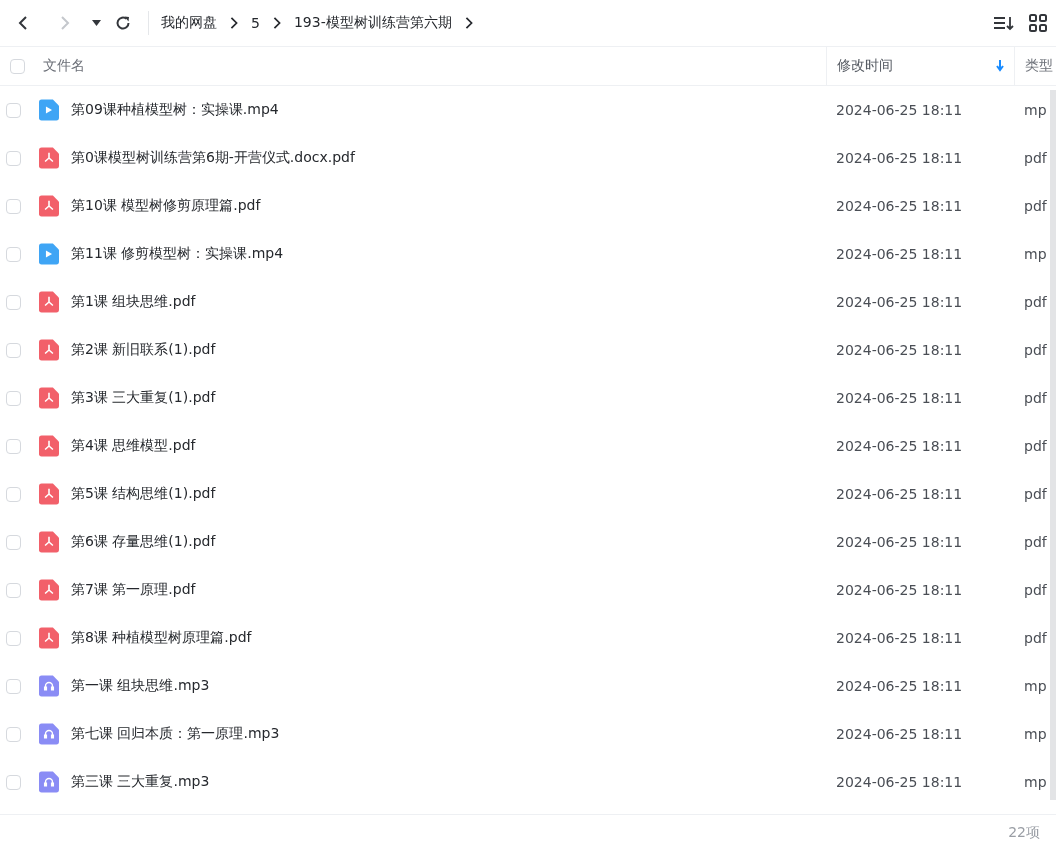  Describe the element at coordinates (96, 23) in the screenshot. I see `caret-icon` at that location.